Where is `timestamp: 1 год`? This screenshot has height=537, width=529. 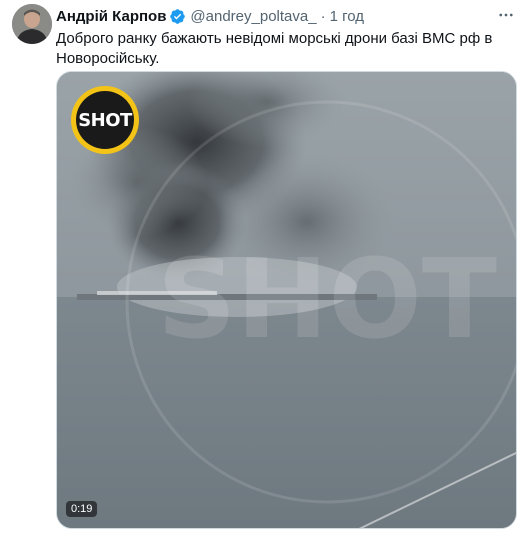
timestamp: 1 год is located at coordinates (347, 16).